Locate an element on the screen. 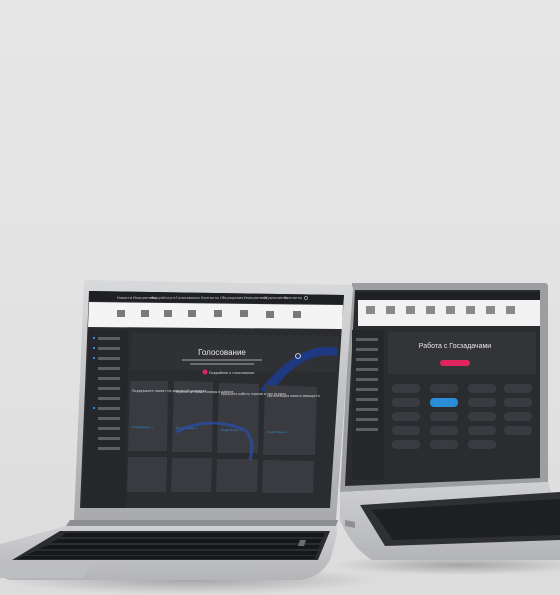 This screenshot has width=560, height=595. nav-item-2: Форум is located at coordinates (157, 298).